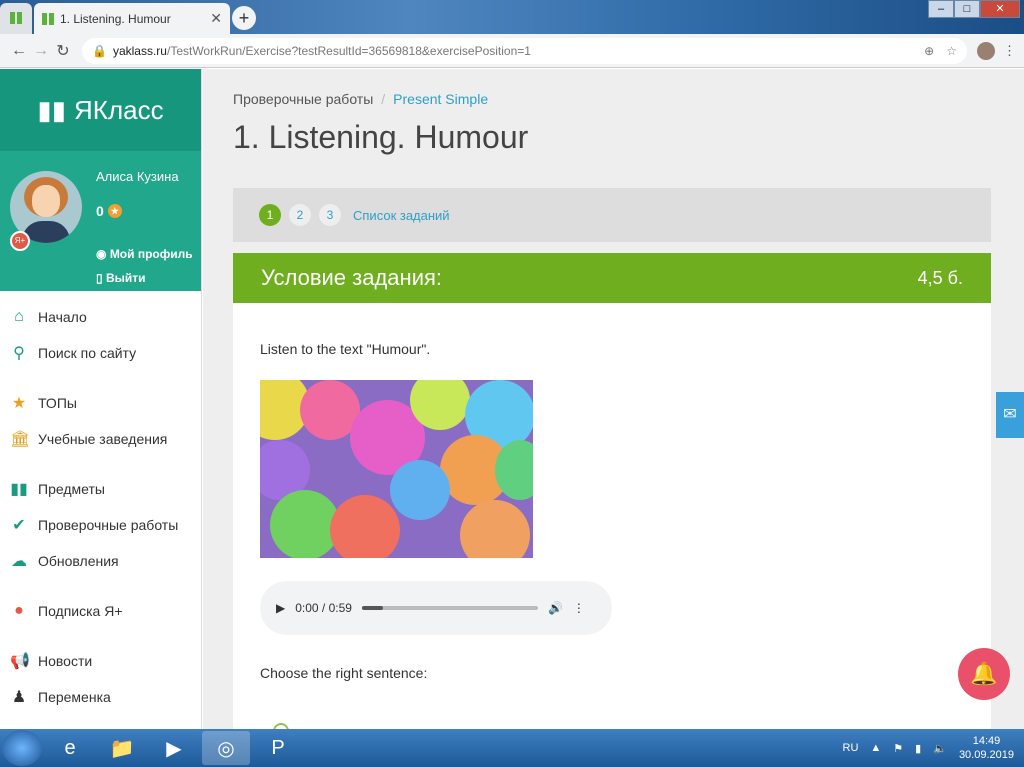 The width and height of the screenshot is (1024, 767). What do you see at coordinates (103, 254) in the screenshot?
I see `user-icon: ◉` at bounding box center [103, 254].